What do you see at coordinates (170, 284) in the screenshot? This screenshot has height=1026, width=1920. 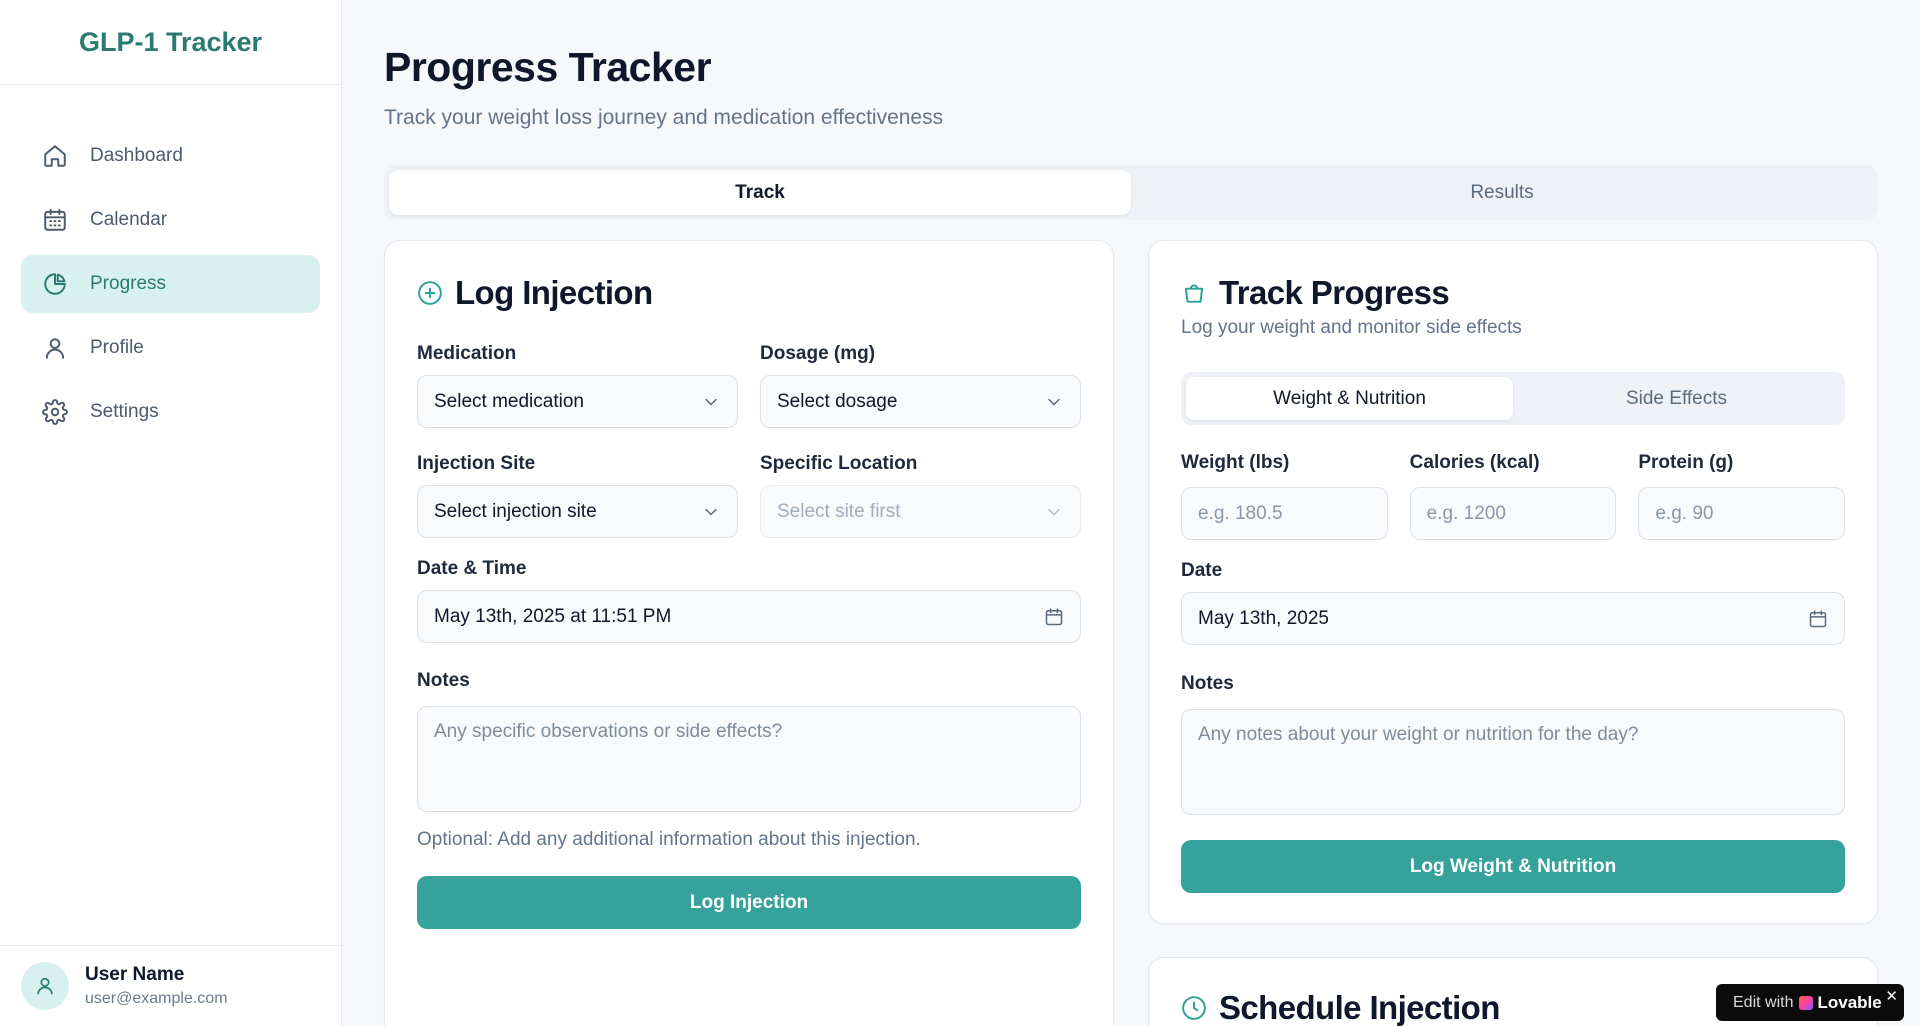 I see `sidebar-item-progress: Progress` at bounding box center [170, 284].